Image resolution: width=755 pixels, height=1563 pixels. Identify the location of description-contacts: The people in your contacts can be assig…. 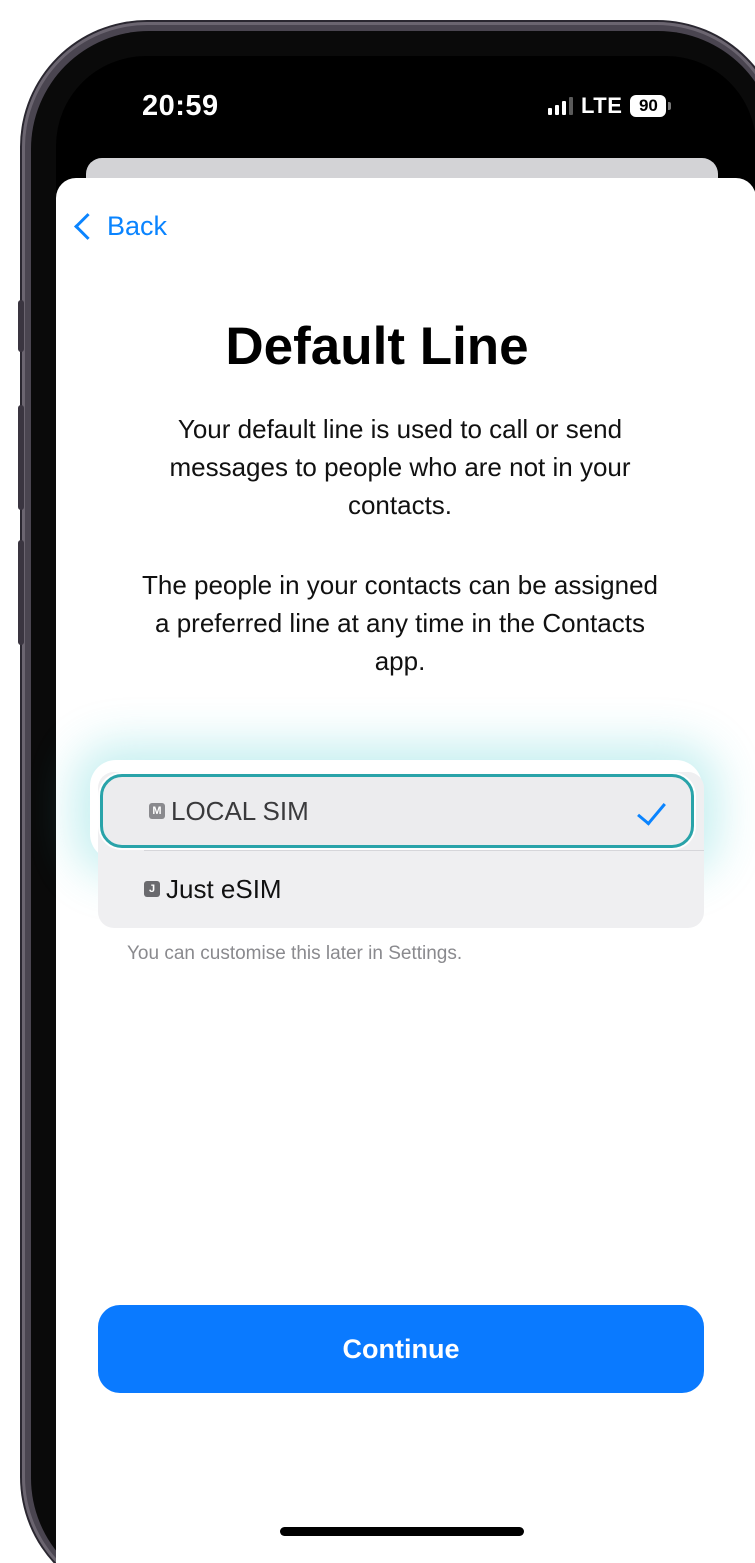
(399, 623).